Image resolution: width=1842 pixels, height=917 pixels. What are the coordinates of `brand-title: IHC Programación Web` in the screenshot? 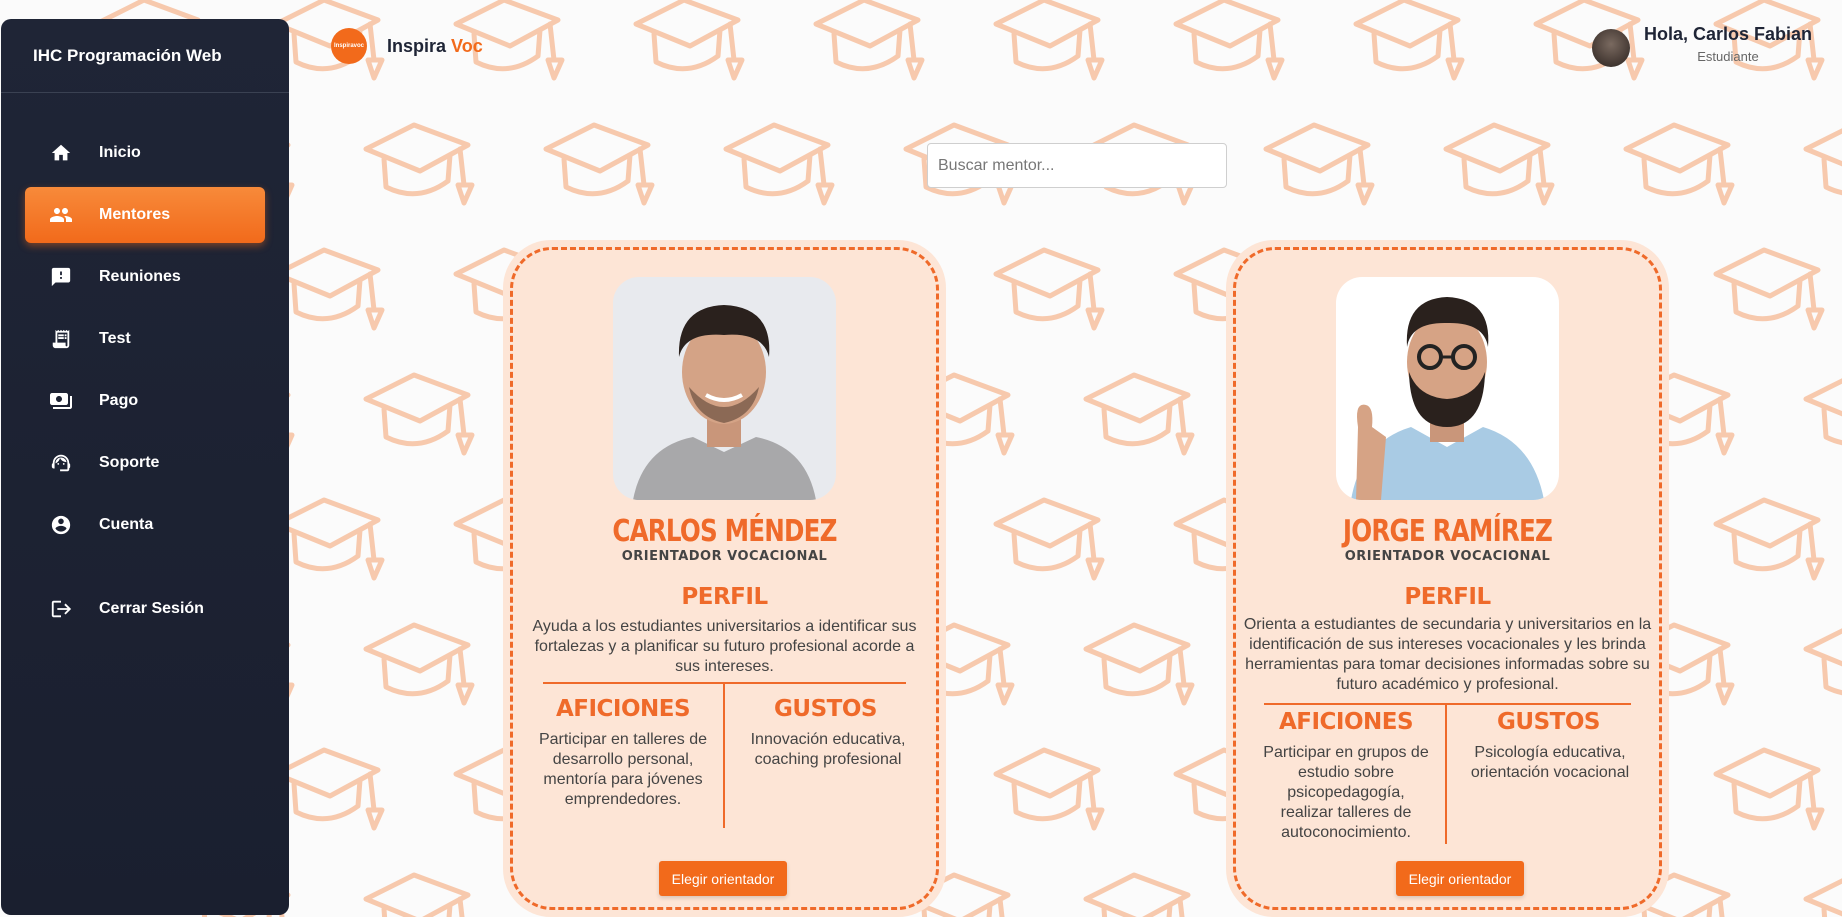 It's located at (145, 56).